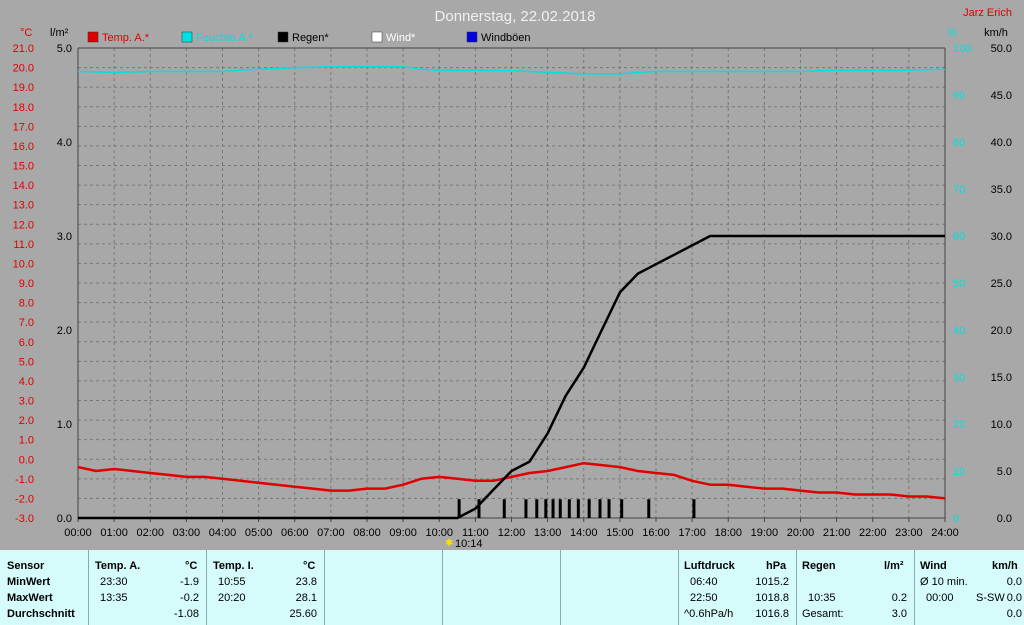 The image size is (1024, 625). I want to click on y-tick-label-temp: 18.0, so click(23, 108).